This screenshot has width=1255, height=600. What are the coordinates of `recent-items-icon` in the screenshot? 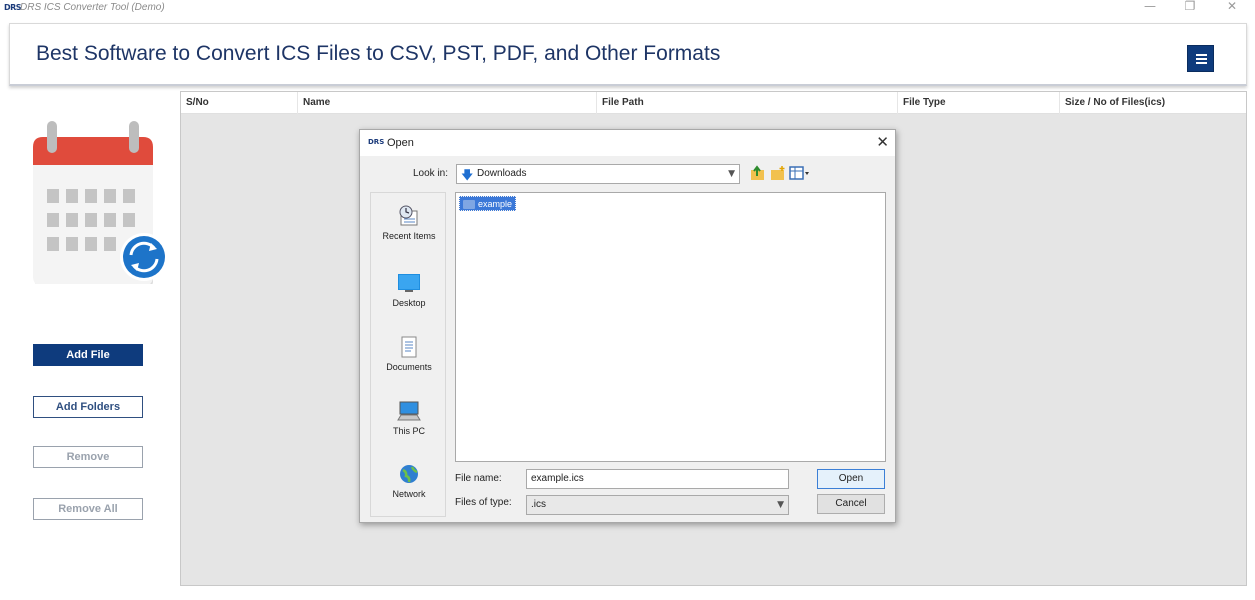 It's located at (408, 215).